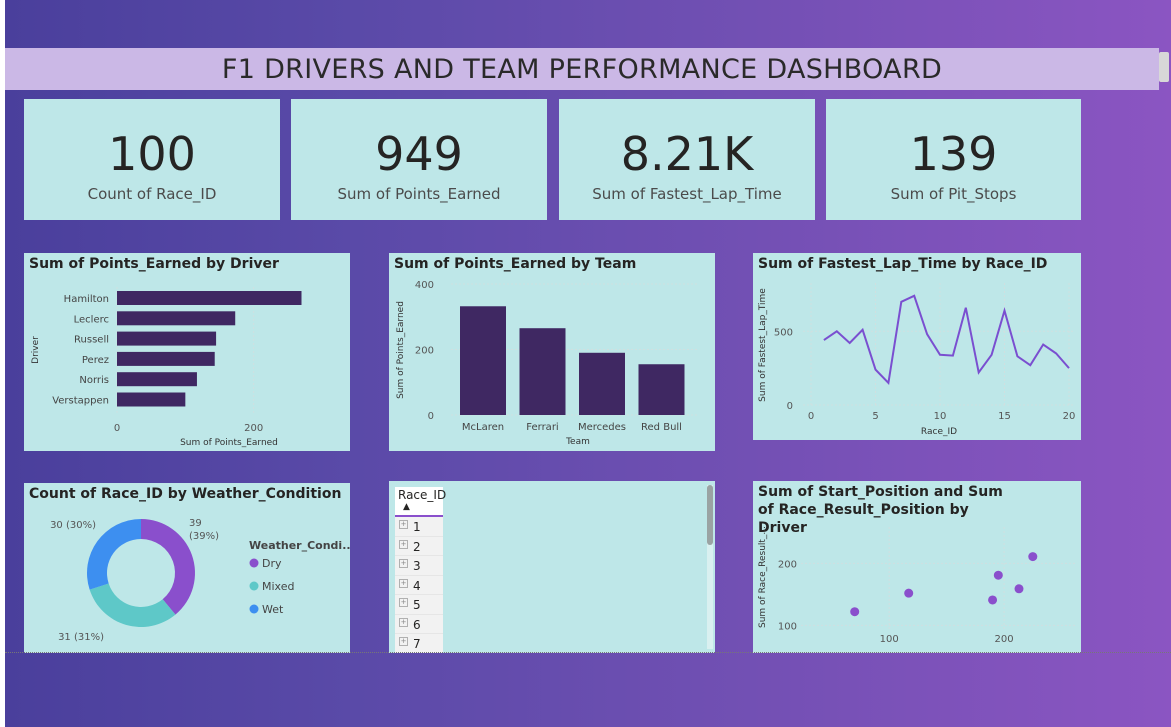 This screenshot has width=1171, height=727. What do you see at coordinates (1004, 416) in the screenshot?
I see `x-tick-label: 15` at bounding box center [1004, 416].